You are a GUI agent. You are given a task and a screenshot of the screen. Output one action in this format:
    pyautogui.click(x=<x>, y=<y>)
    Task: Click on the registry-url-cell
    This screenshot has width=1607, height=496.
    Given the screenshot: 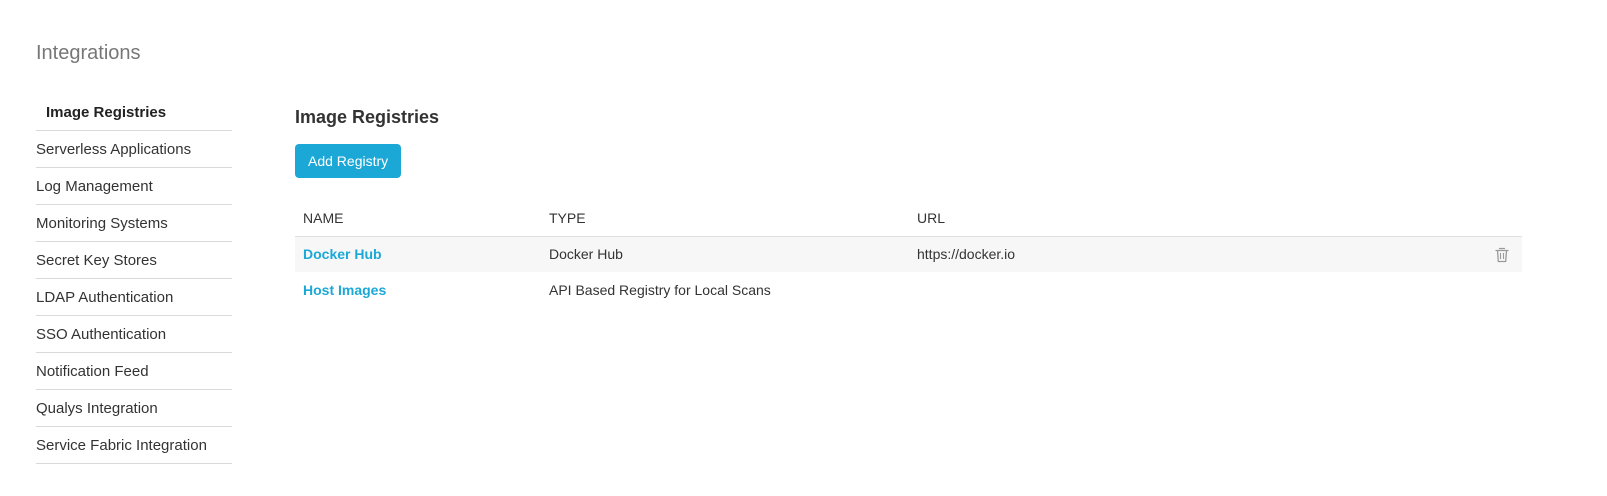 What is the action you would take?
    pyautogui.click(x=1195, y=290)
    